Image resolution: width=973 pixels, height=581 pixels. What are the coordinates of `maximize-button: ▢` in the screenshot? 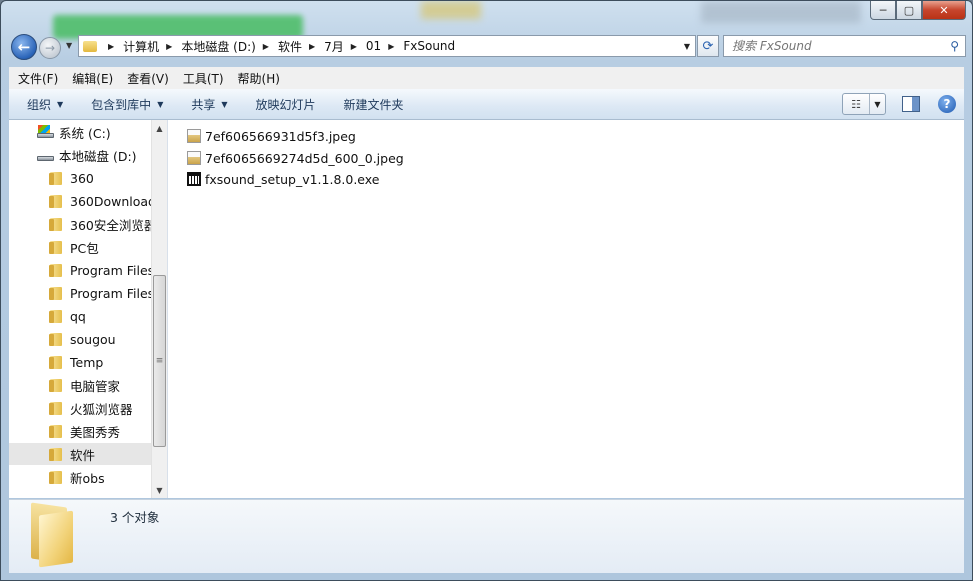 It's located at (909, 10).